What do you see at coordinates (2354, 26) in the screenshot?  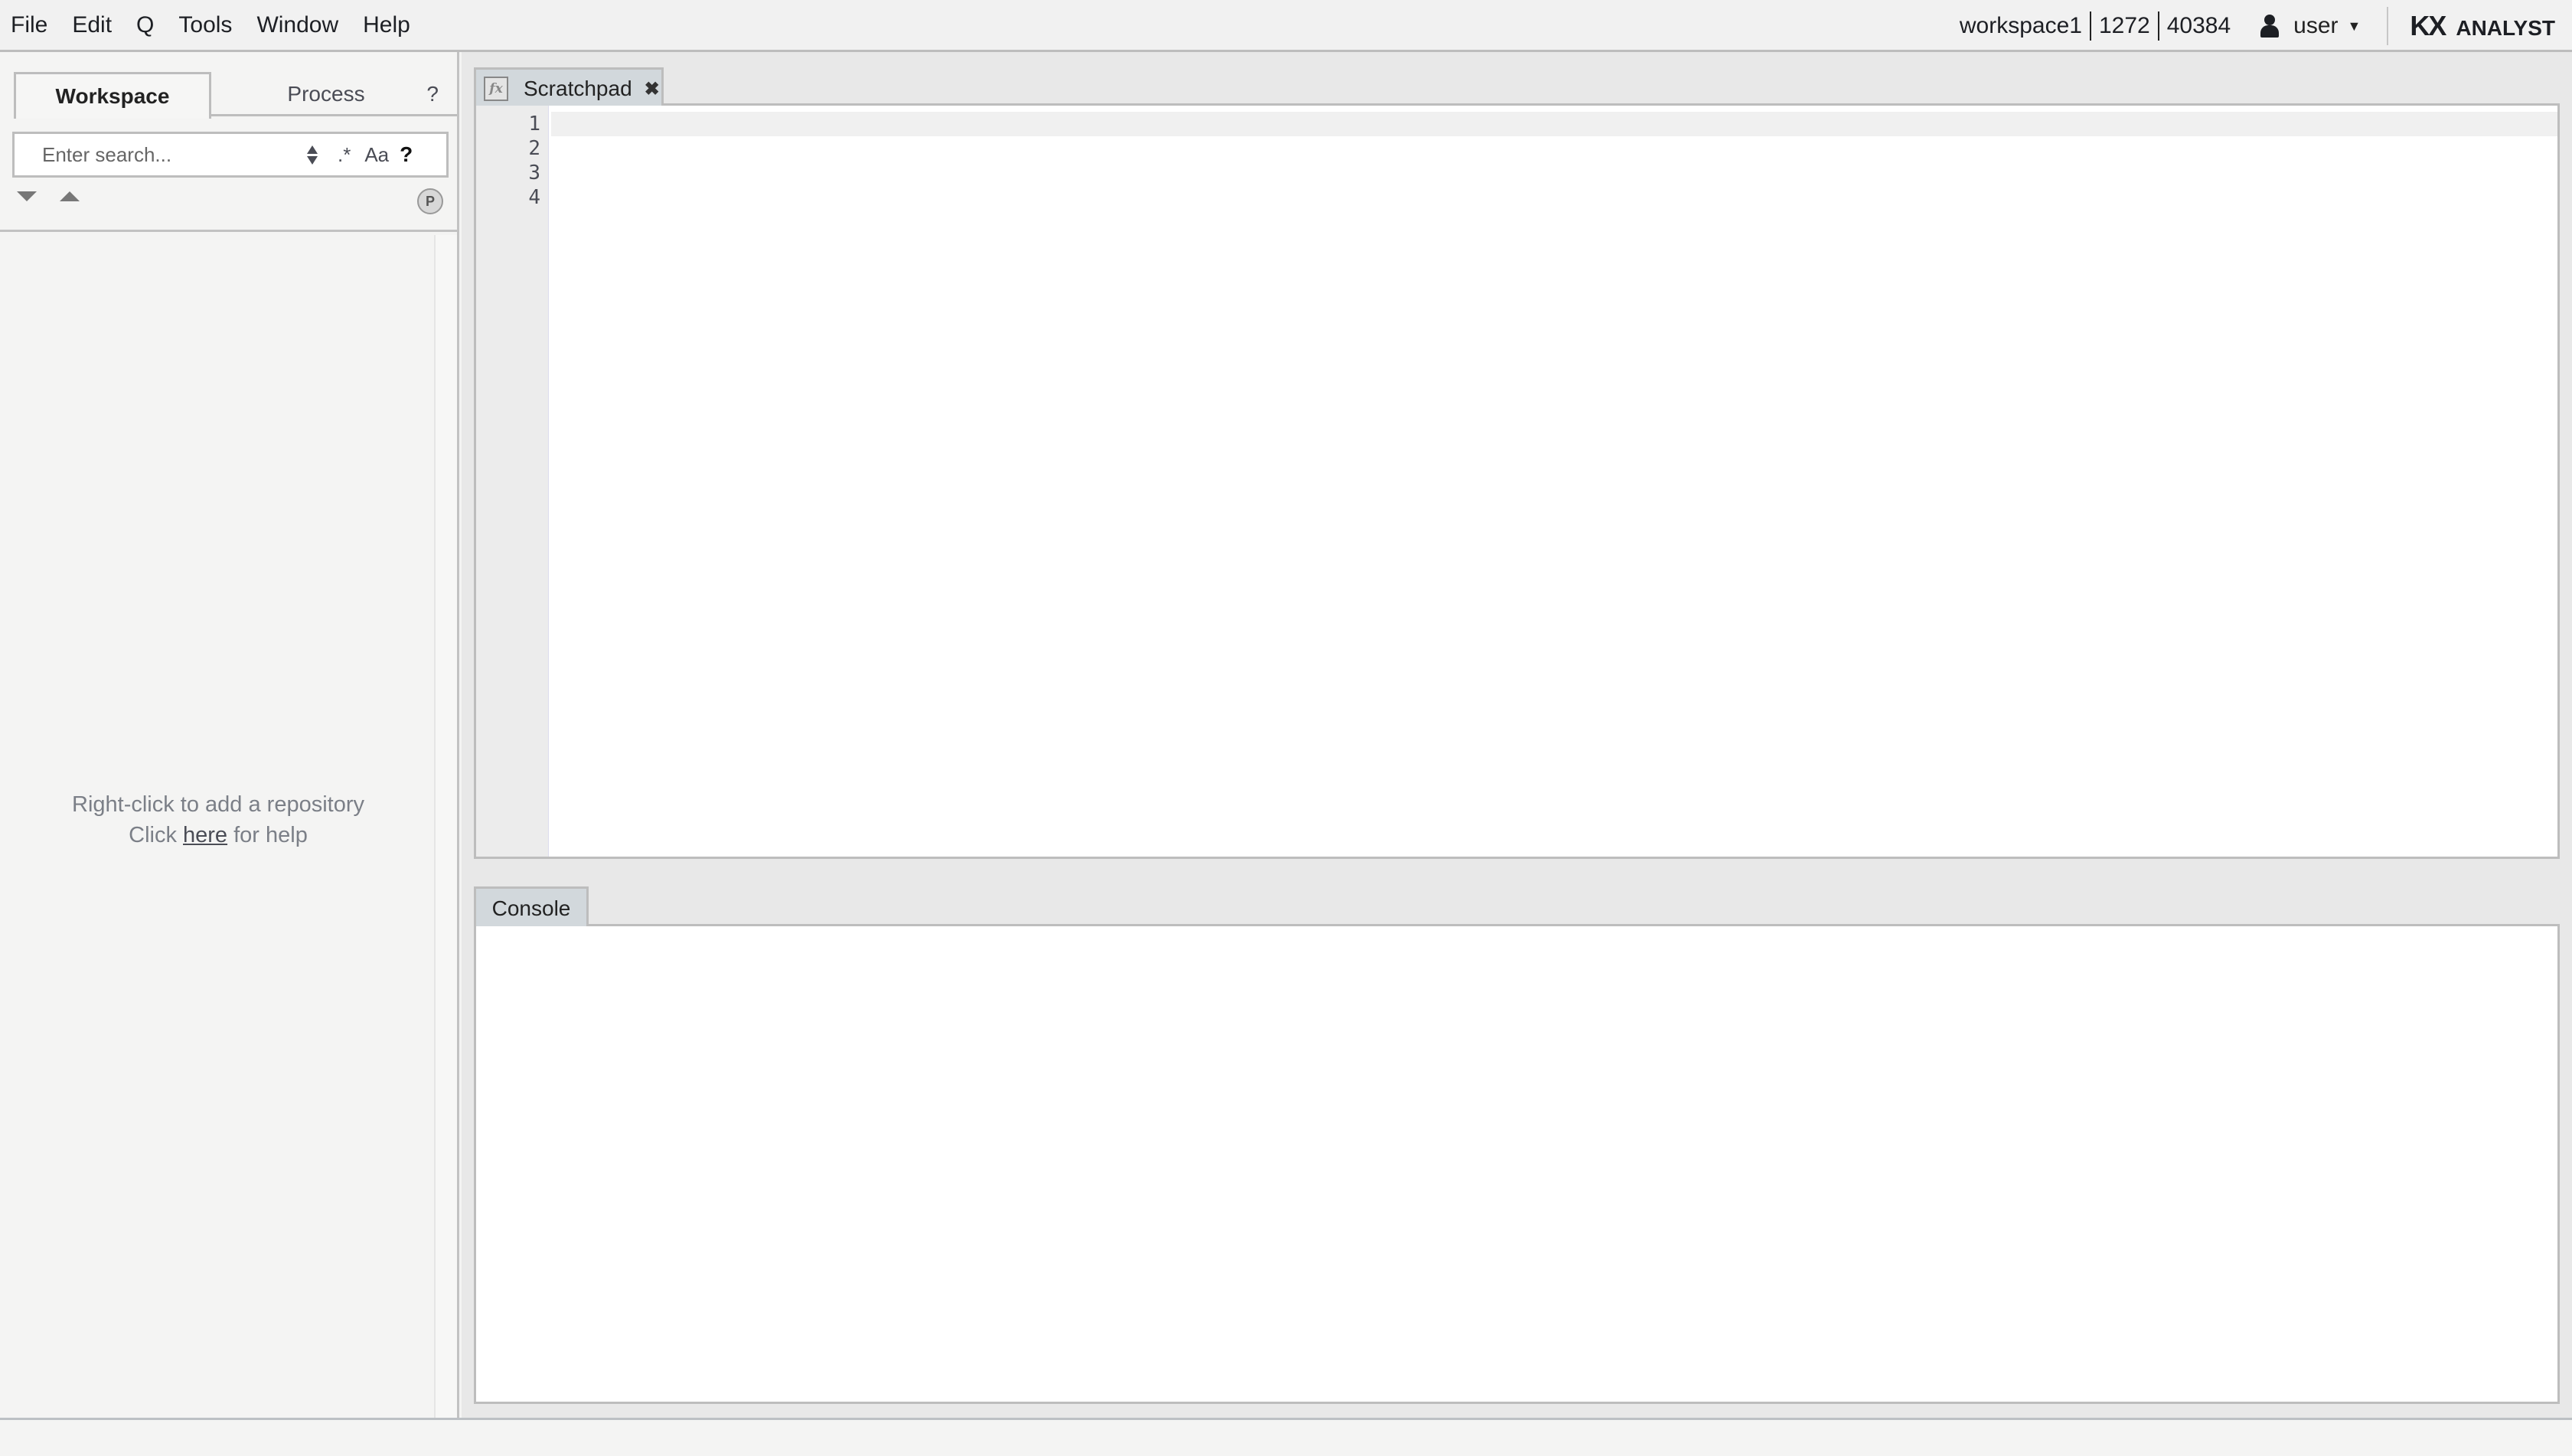 I see `caret-down-icon: ▼` at bounding box center [2354, 26].